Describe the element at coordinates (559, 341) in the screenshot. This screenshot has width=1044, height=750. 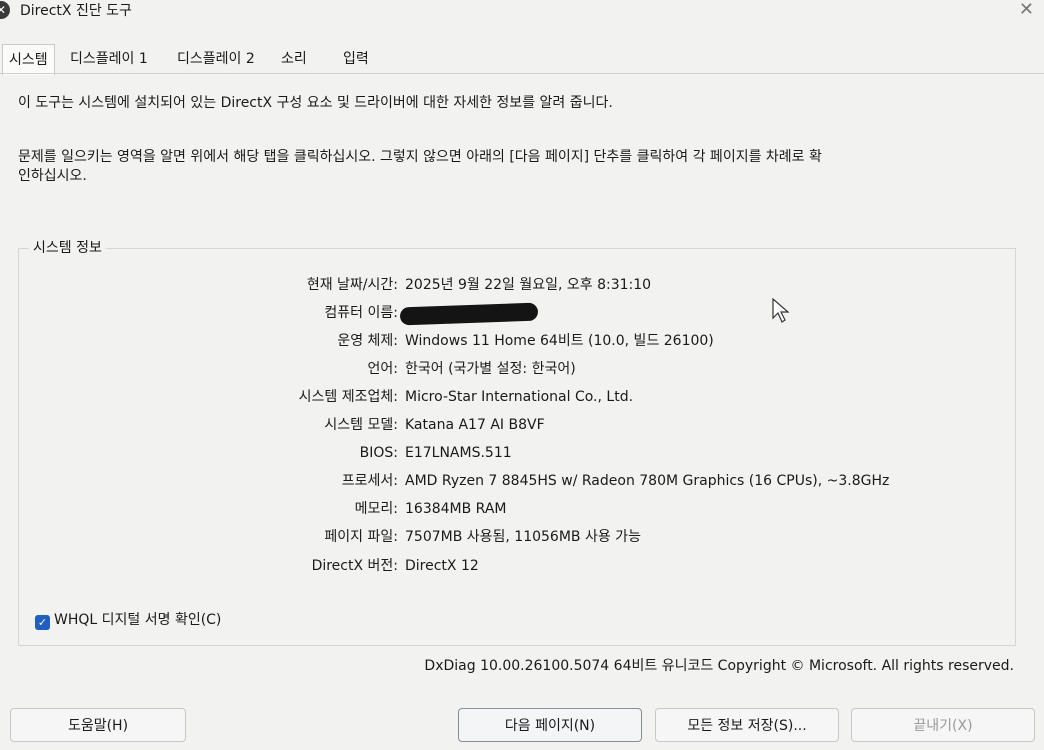
I see `info-value: Windows 11 Home 64비트 (10.0, 빌드 26100)` at that location.